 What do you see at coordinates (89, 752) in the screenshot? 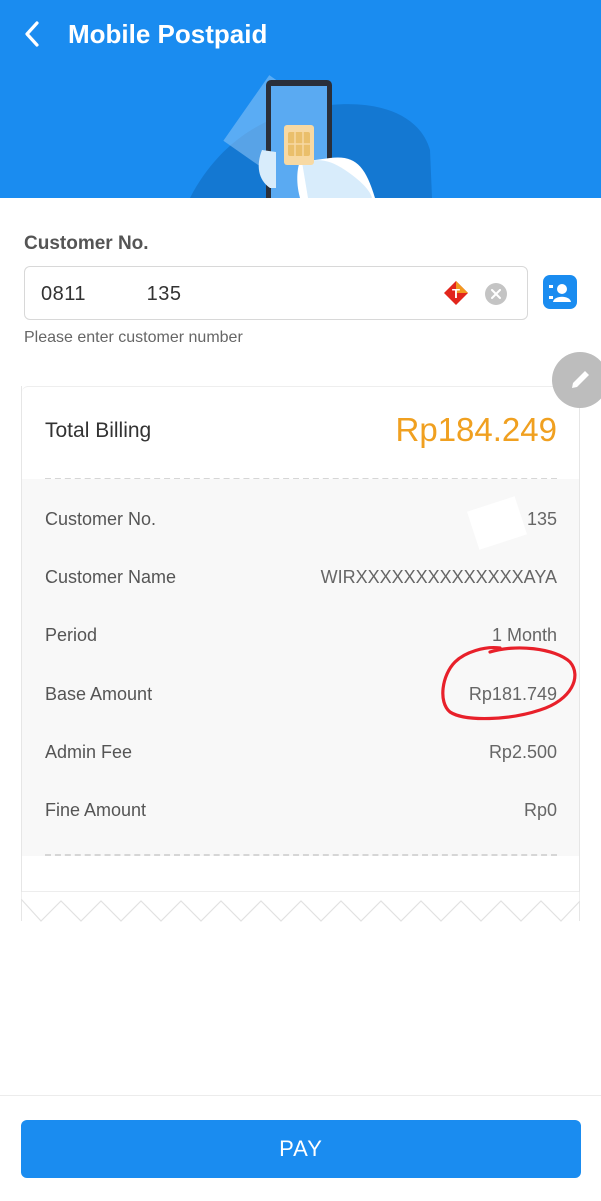
I see `detail-label: Admin Fee` at bounding box center [89, 752].